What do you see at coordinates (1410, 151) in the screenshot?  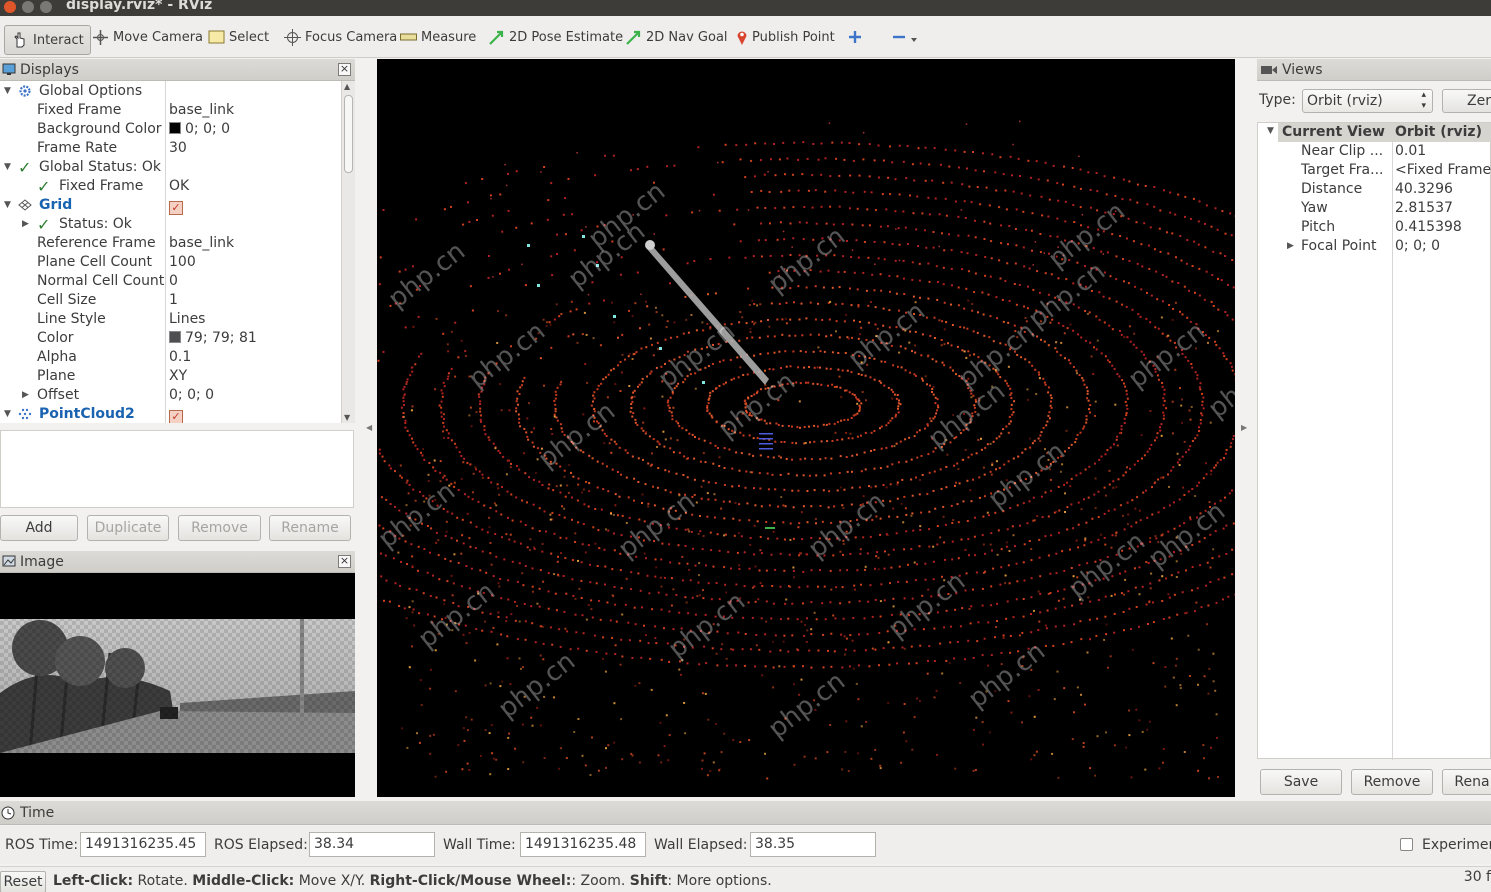 I see `property-value: 0.01` at bounding box center [1410, 151].